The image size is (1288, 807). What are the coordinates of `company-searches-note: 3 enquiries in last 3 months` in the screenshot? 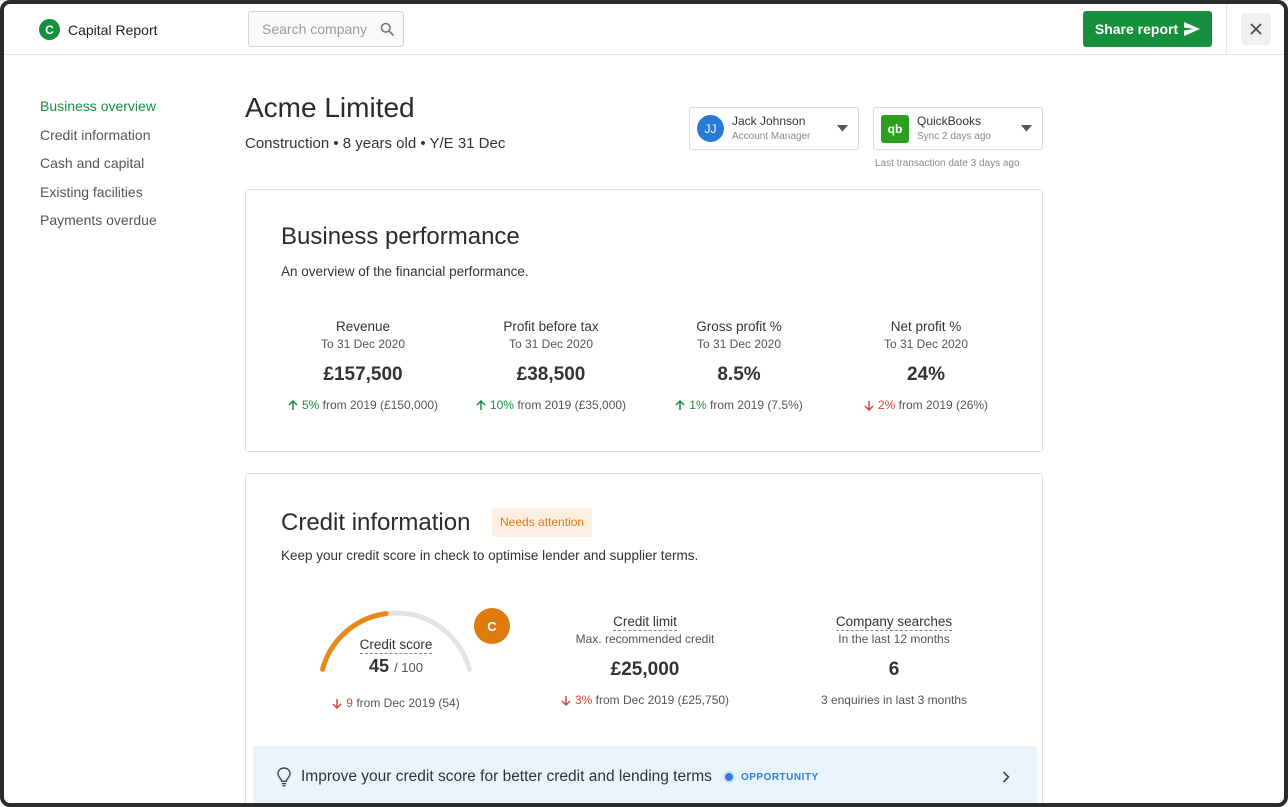 It's located at (894, 700).